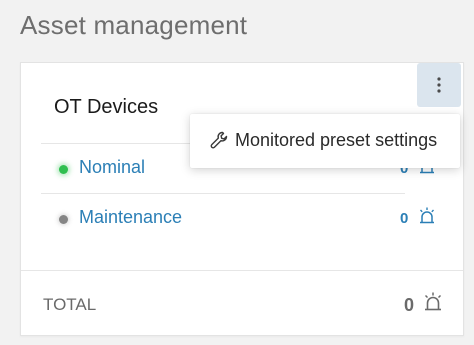 This screenshot has width=474, height=345. I want to click on vertical-ellipsis-icon, so click(439, 85).